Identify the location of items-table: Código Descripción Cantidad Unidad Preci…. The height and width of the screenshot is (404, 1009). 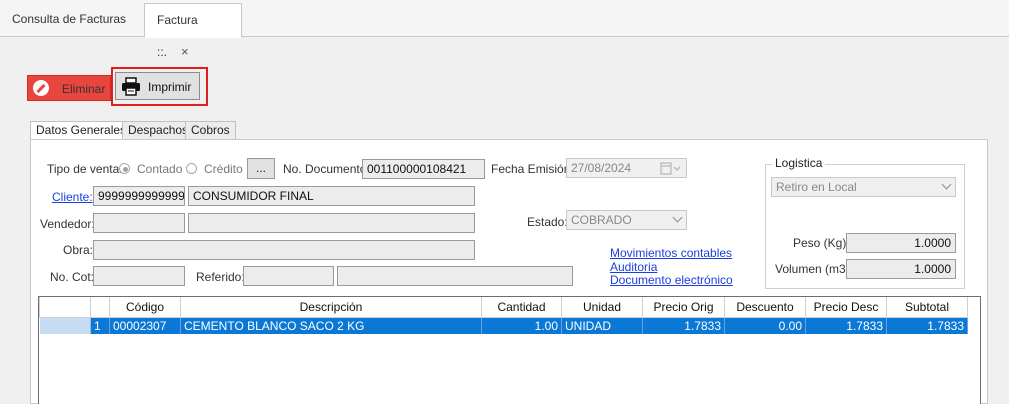
(503, 315).